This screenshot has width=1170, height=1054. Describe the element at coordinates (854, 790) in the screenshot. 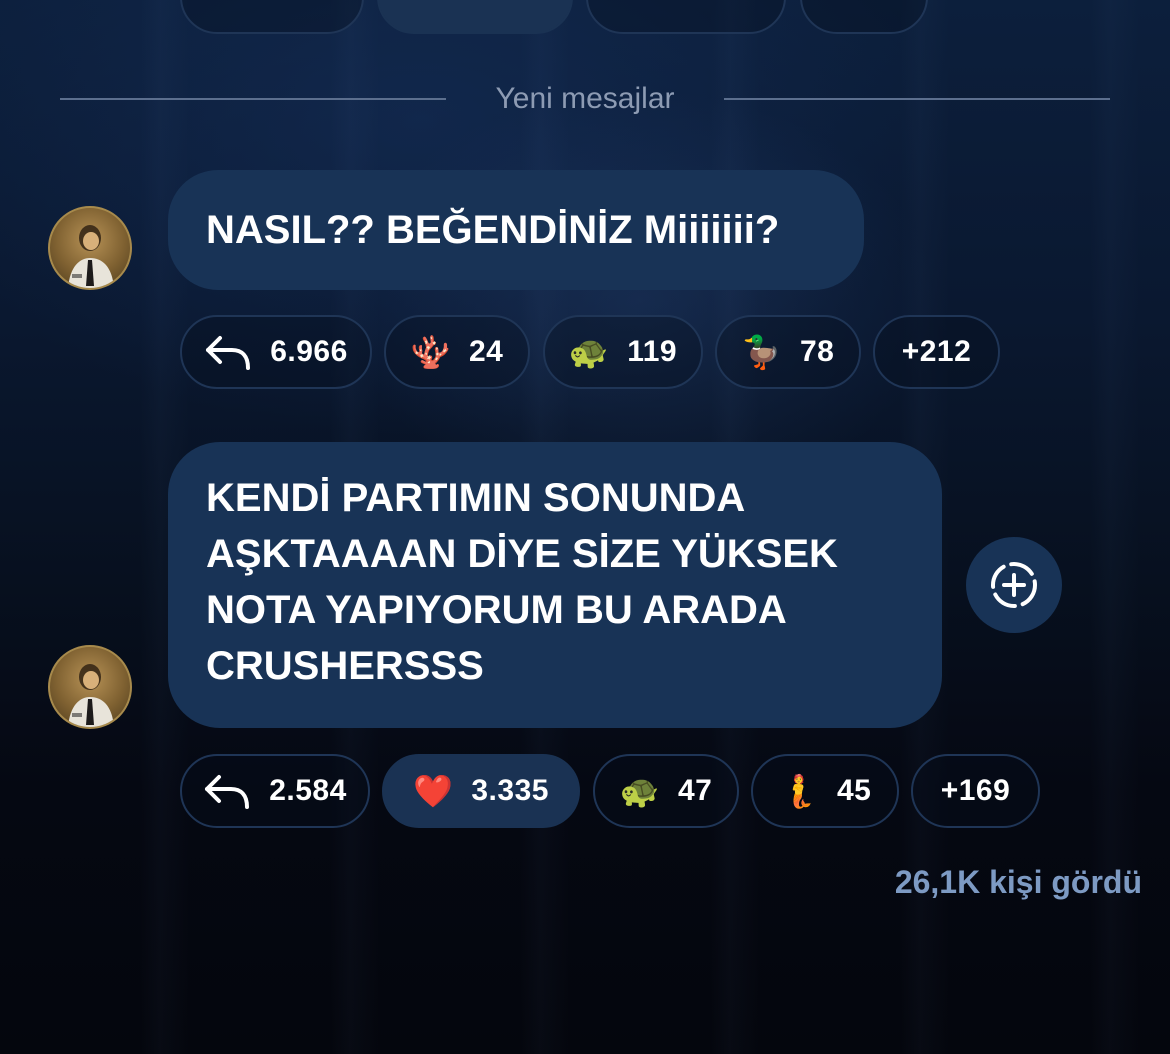

I see `reaction-count: 45` at that location.